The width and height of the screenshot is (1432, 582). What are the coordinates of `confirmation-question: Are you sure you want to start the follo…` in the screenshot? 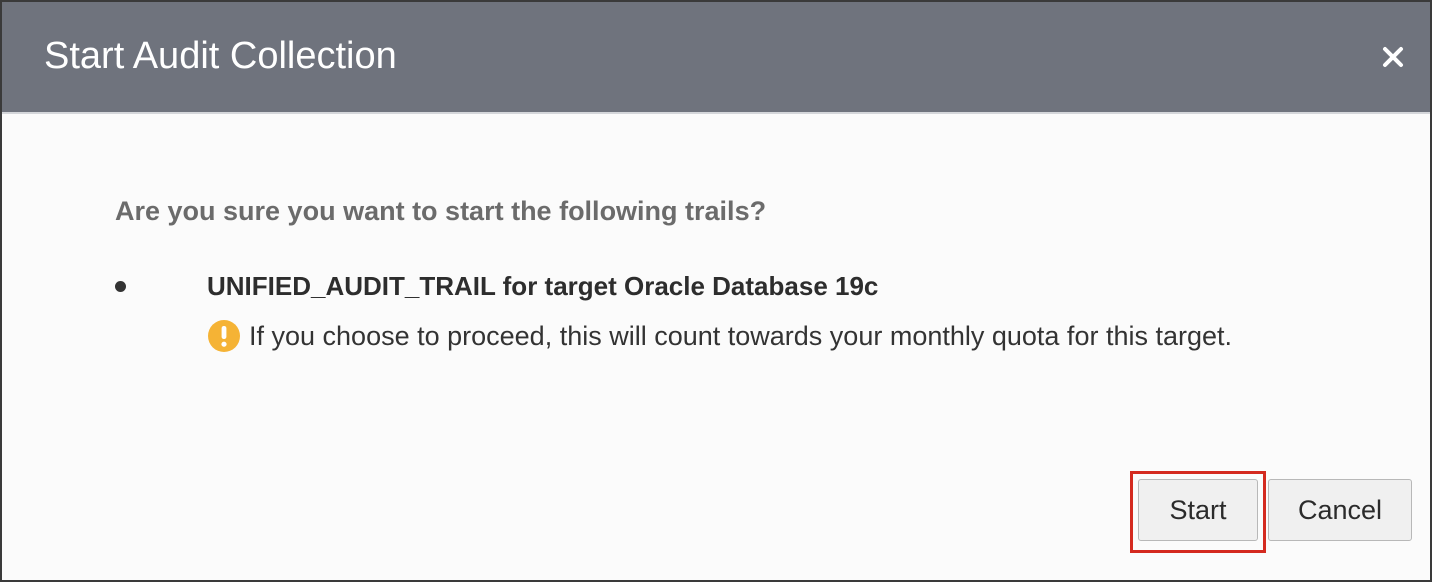 It's located at (441, 211).